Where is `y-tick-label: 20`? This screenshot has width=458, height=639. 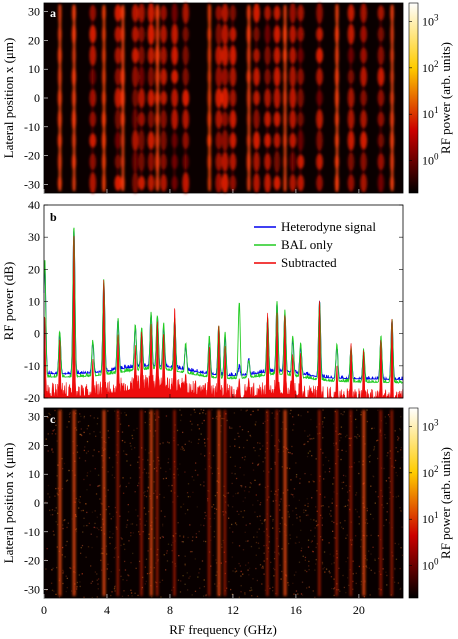 y-tick-label: 20 is located at coordinates (34, 40).